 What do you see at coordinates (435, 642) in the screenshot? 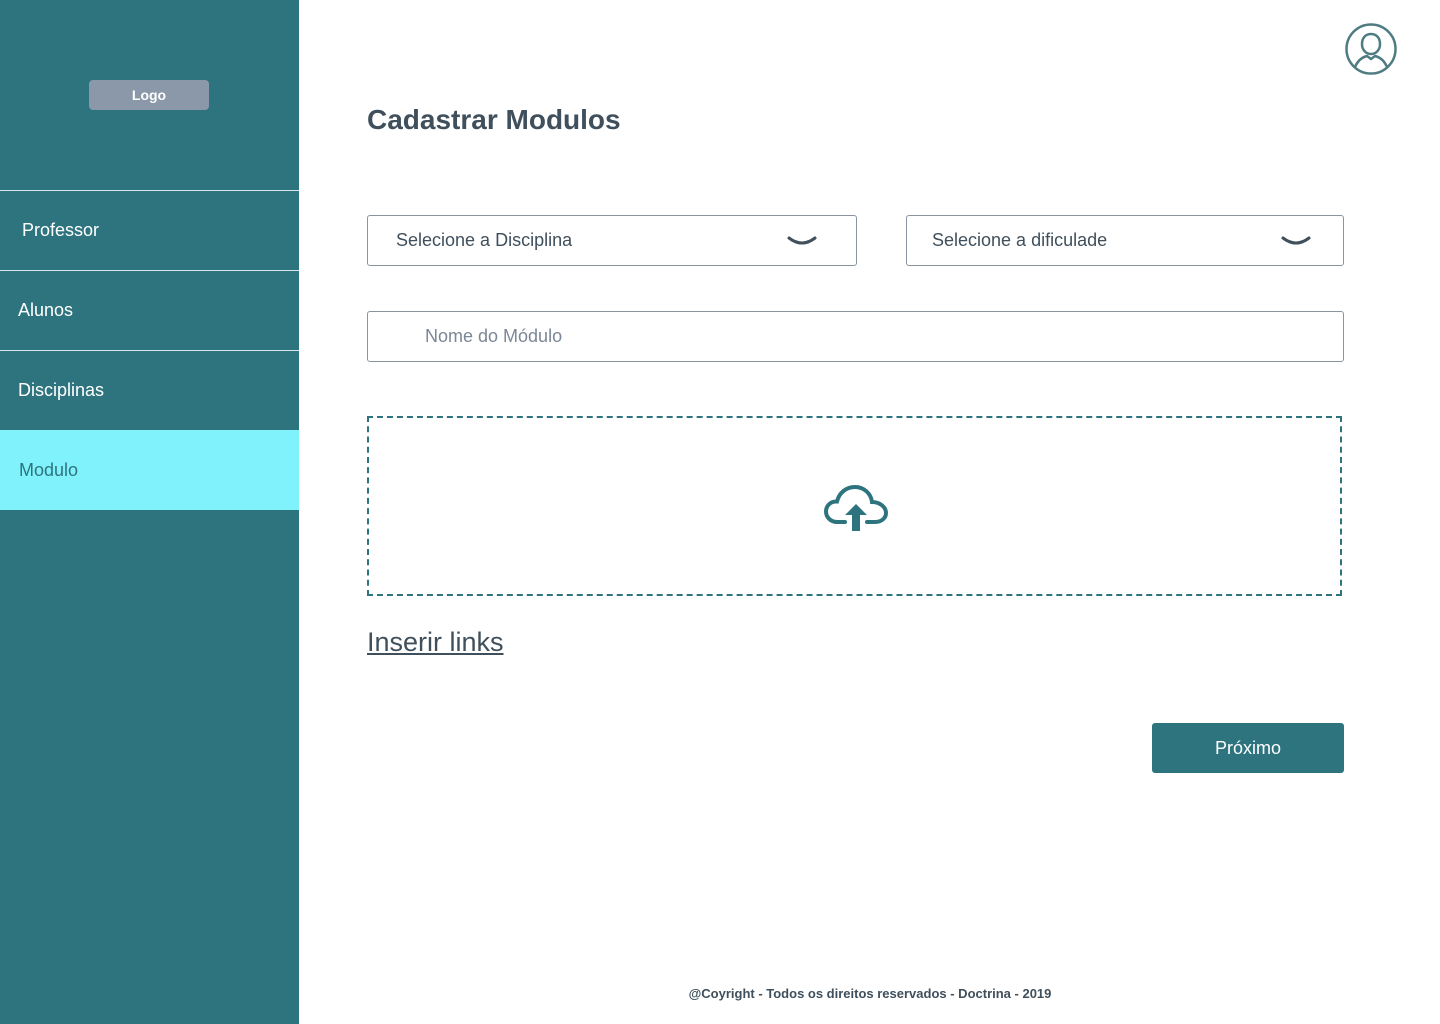
I see `insert-links-link: Inserir links` at bounding box center [435, 642].